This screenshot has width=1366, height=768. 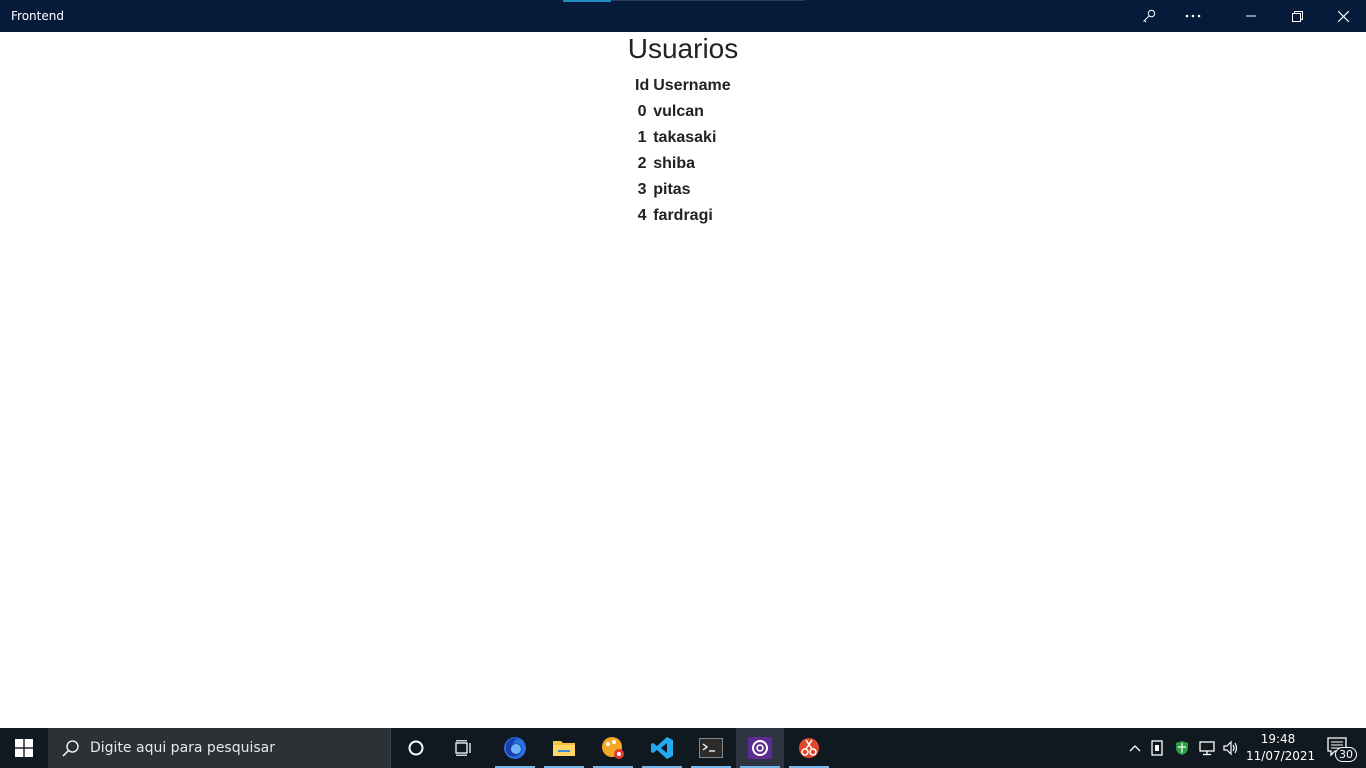 What do you see at coordinates (642, 111) in the screenshot?
I see `user-id-cell: 0` at bounding box center [642, 111].